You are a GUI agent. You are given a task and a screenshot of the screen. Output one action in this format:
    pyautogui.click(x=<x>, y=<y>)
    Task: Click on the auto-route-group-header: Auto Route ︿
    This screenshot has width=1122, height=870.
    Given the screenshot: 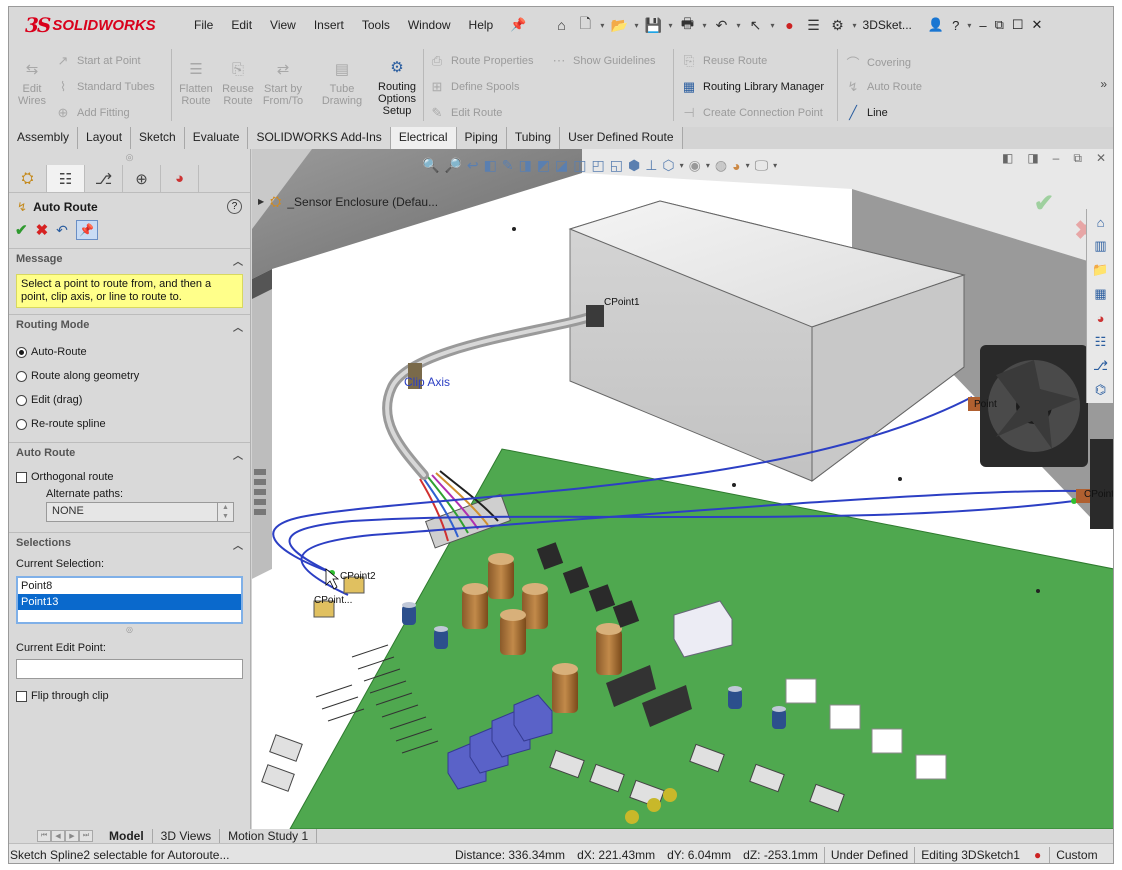 What is the action you would take?
    pyautogui.click(x=129, y=454)
    